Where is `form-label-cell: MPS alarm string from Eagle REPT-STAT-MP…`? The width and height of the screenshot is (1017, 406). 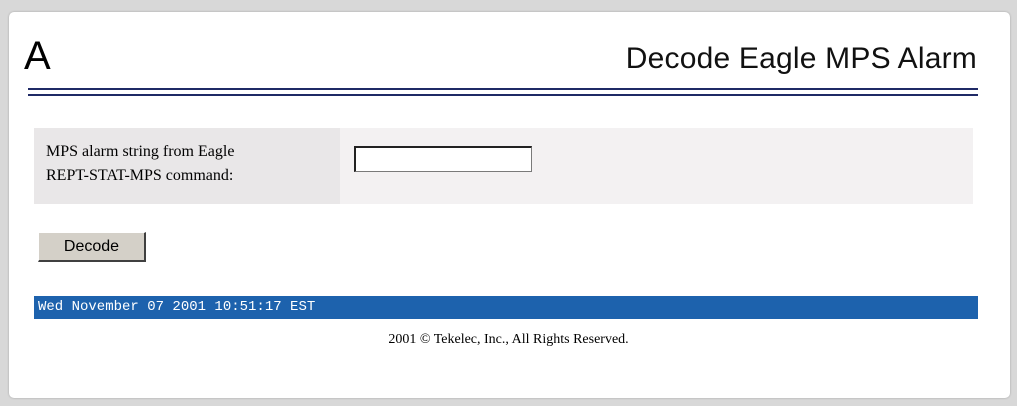 form-label-cell: MPS alarm string from Eagle REPT-STAT-MP… is located at coordinates (187, 166).